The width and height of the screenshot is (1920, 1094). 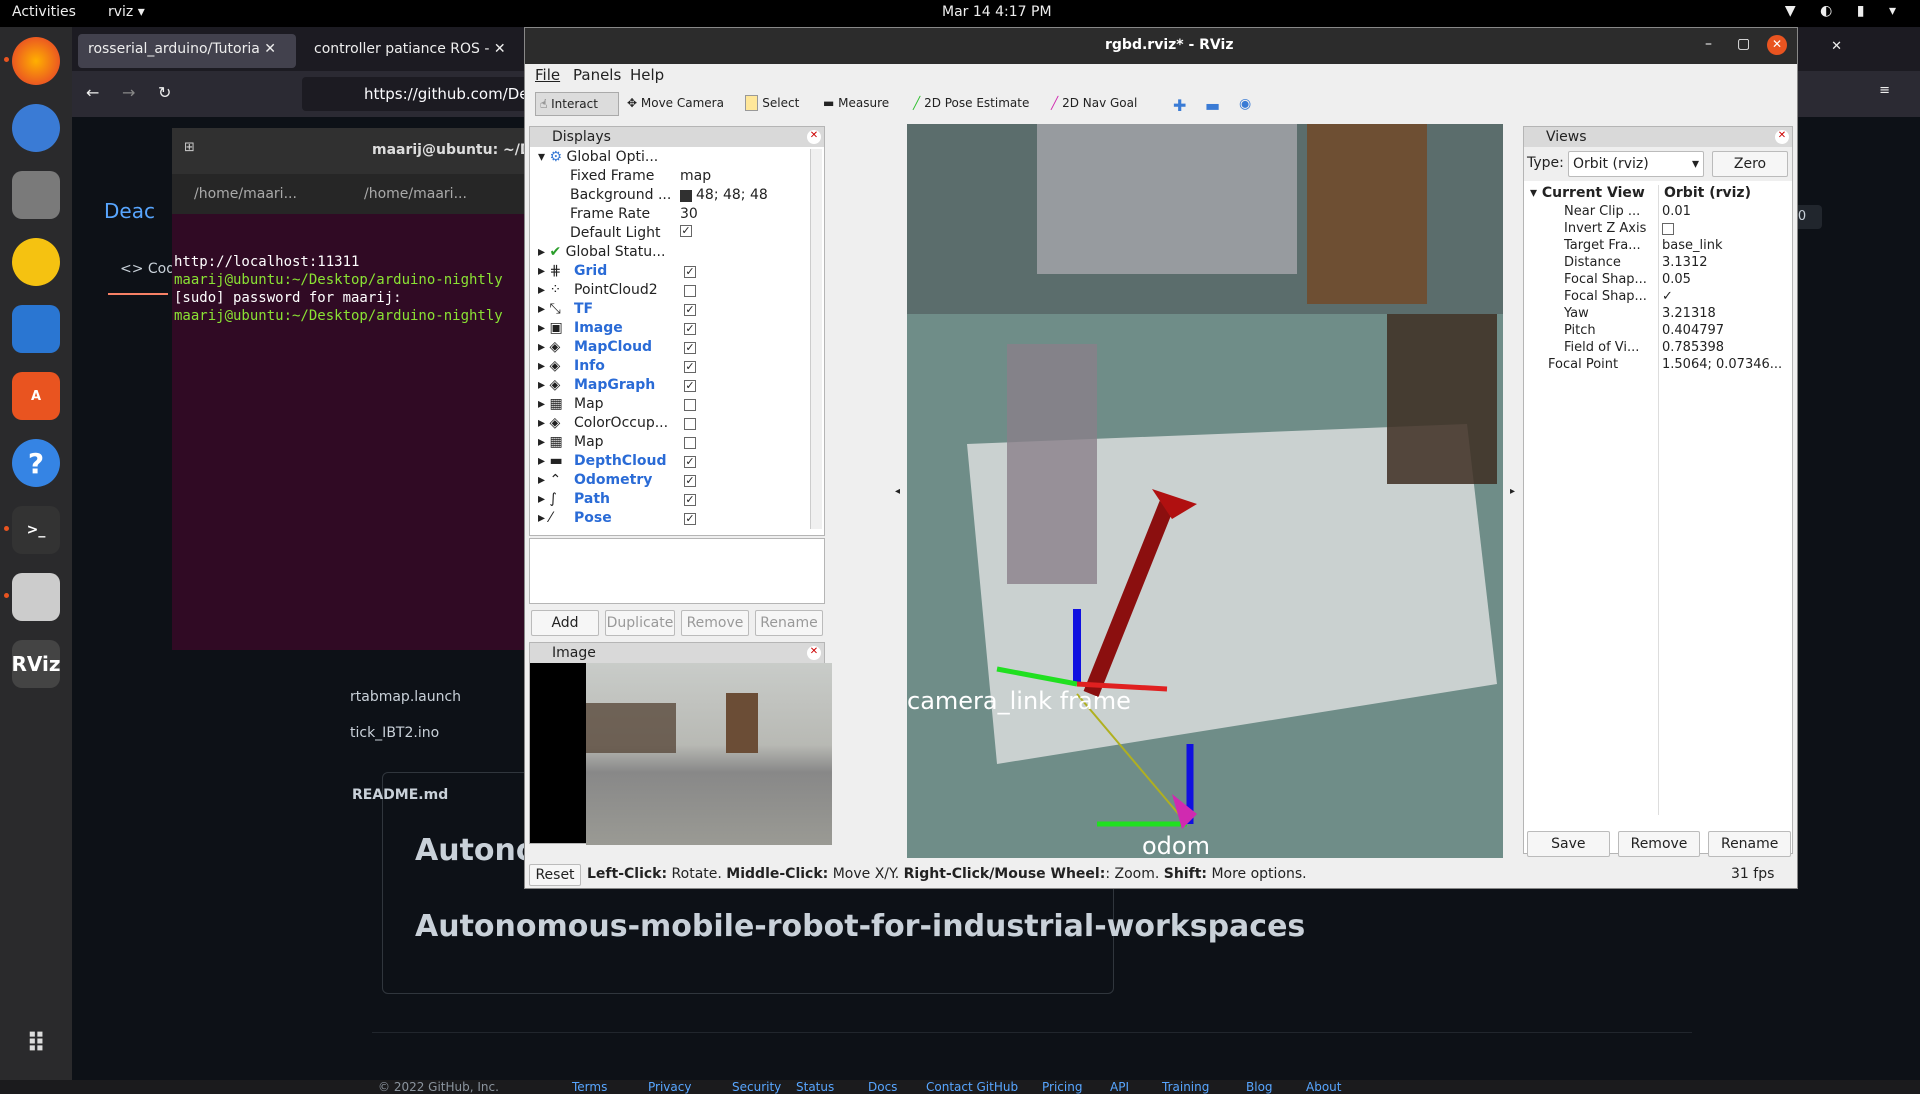 I want to click on system-tray: ▼ ◐ ▮ ▾, so click(x=1845, y=11).